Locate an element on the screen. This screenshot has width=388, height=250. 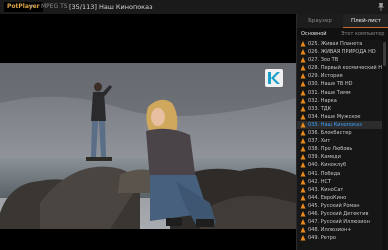
playlist-item: 035. Наш Кинопоказ is located at coordinates (340, 125).